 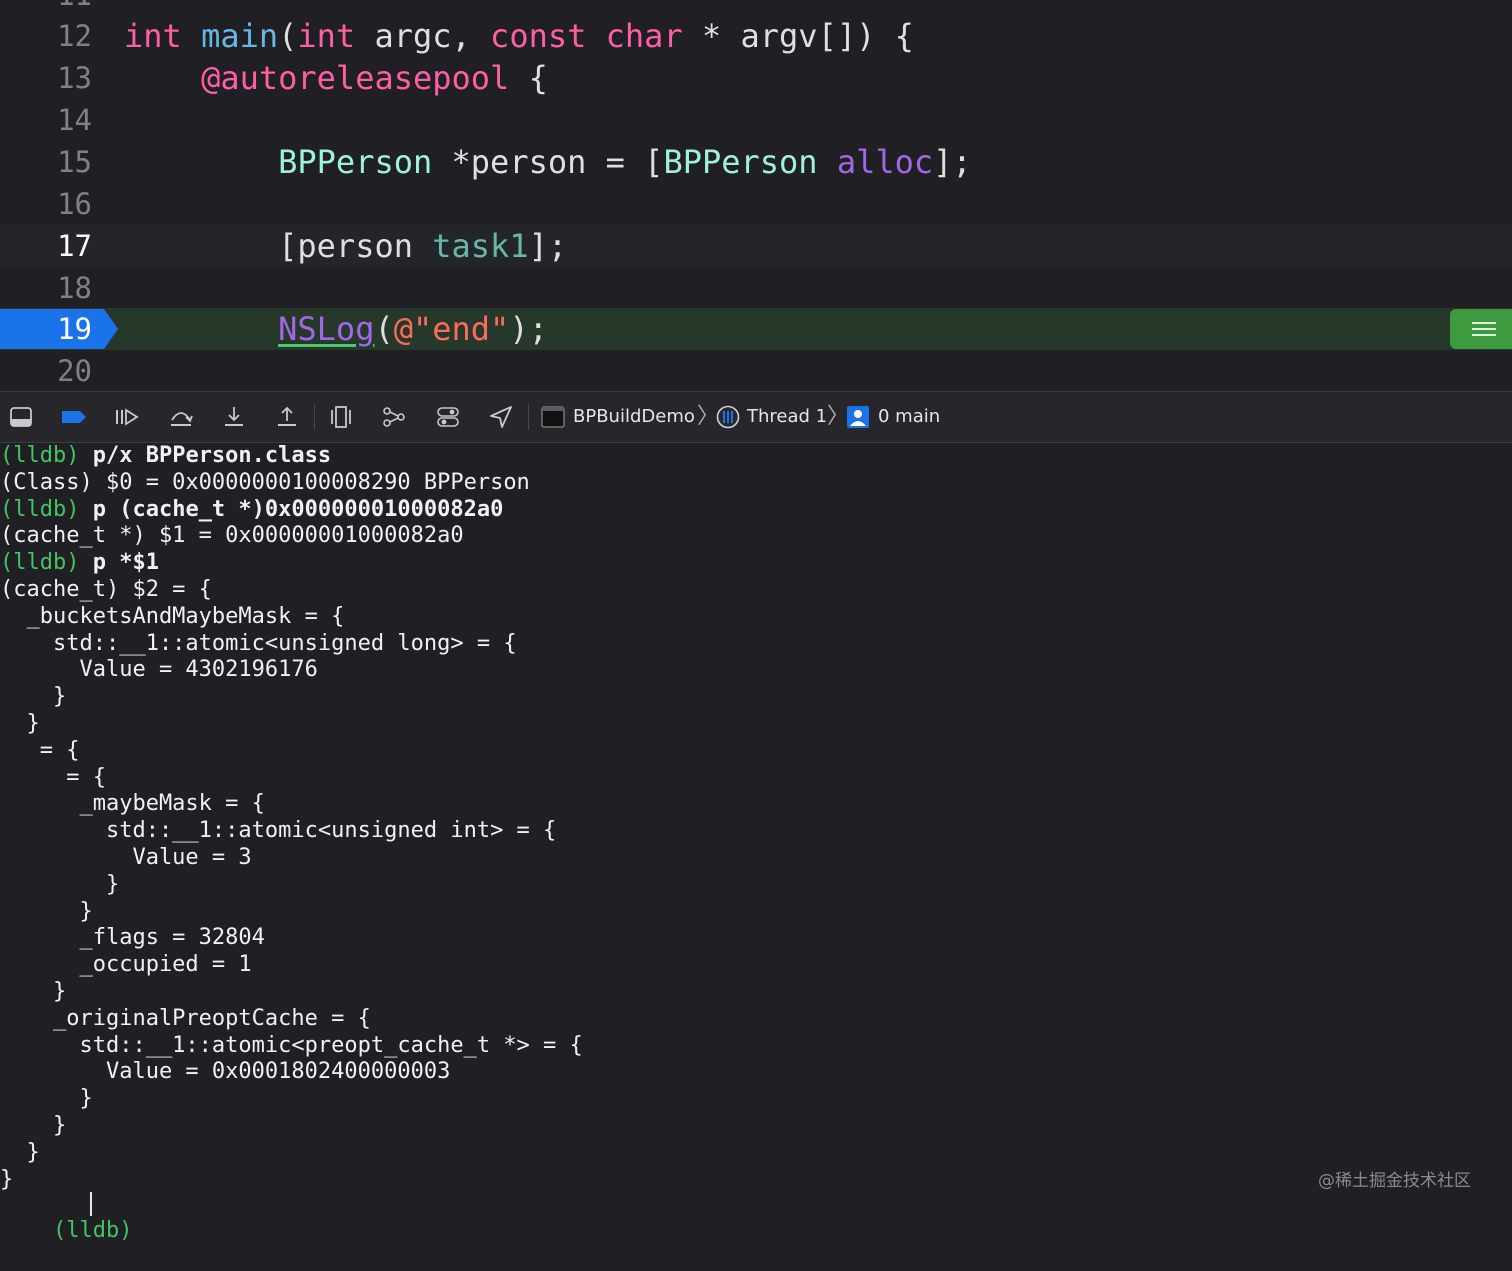 I want to click on console-text: _maybeMask = {, so click(x=132, y=804).